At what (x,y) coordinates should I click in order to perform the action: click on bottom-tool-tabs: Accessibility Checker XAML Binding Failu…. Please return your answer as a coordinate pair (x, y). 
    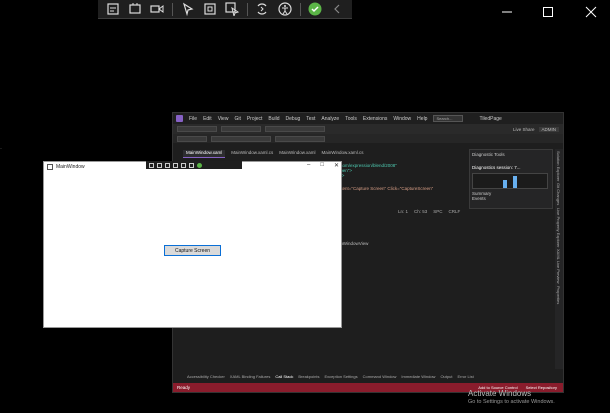
    Looking at the image, I should click on (330, 377).